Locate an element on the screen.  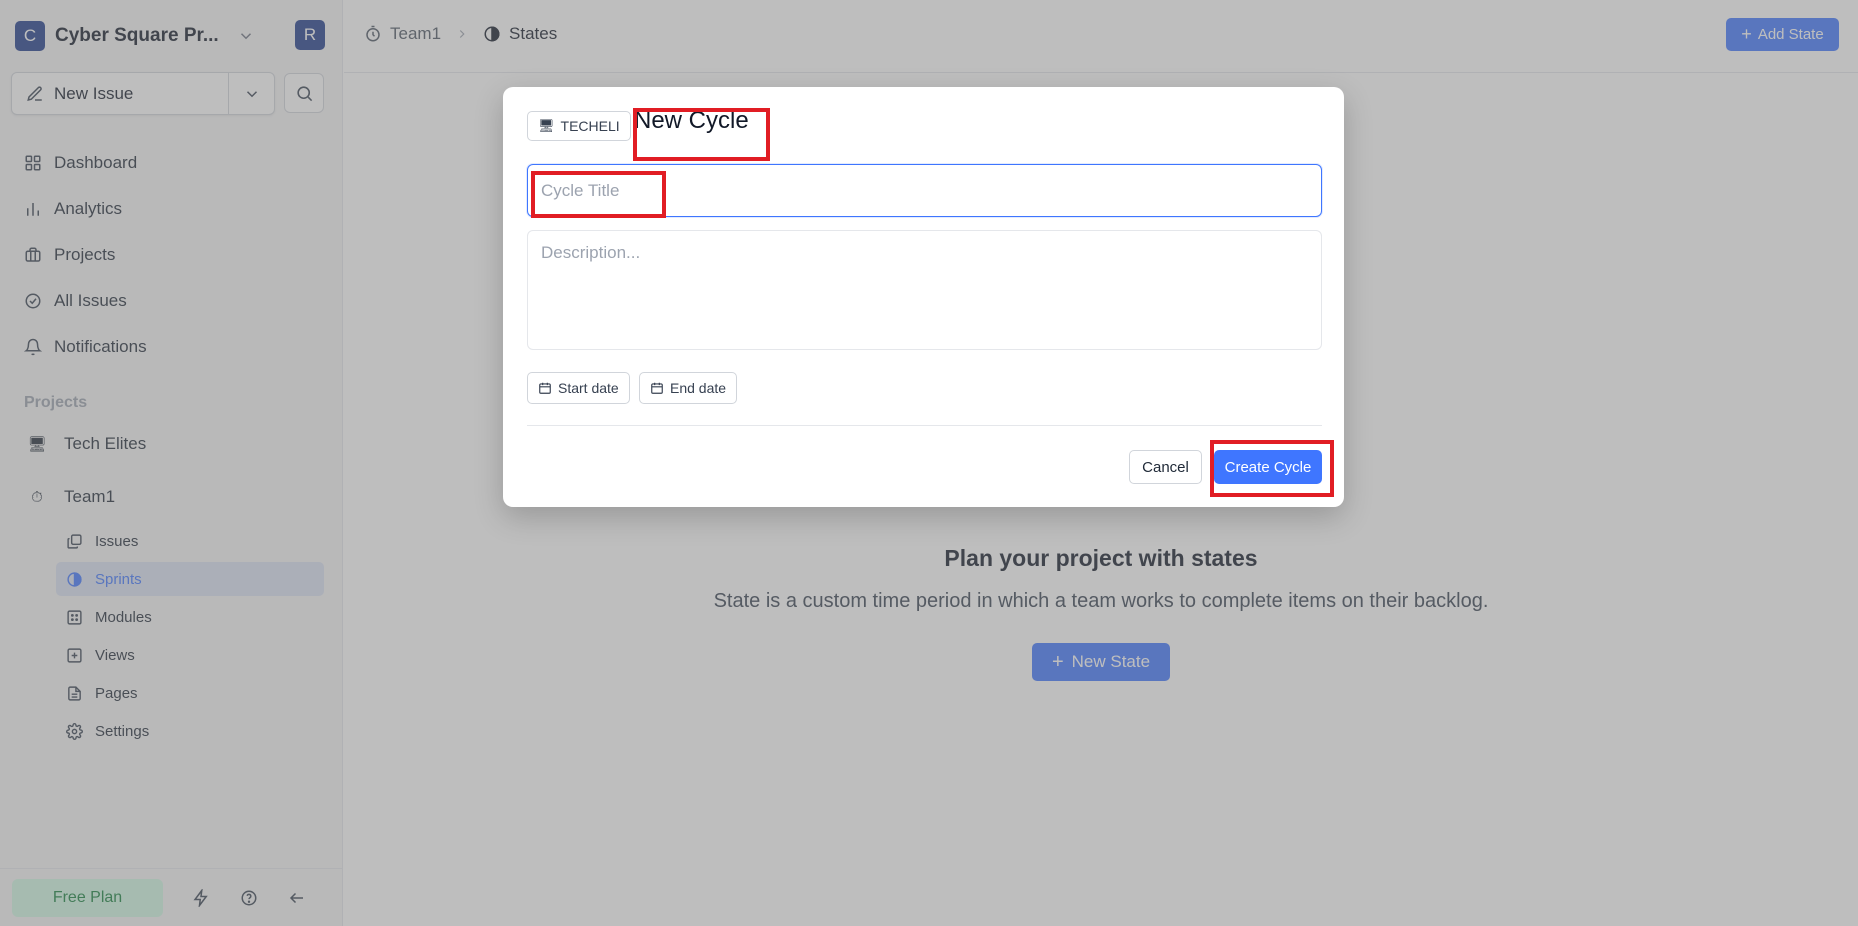
start-date-button: Start date is located at coordinates (578, 388).